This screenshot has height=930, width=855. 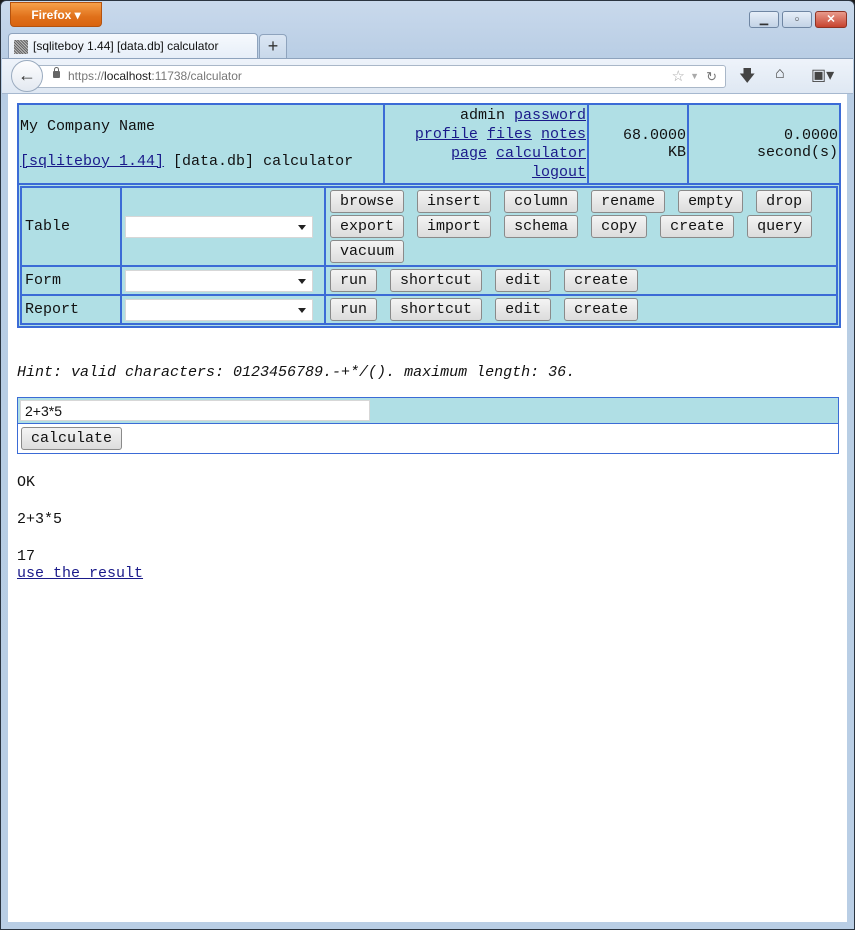 What do you see at coordinates (780, 74) in the screenshot?
I see `home-icon: ⌂` at bounding box center [780, 74].